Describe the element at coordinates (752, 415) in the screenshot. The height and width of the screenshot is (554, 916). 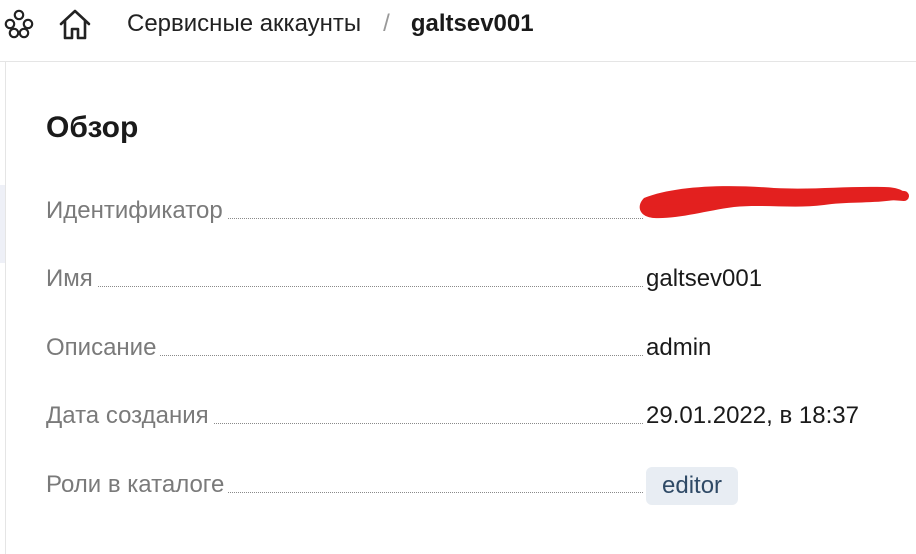
I see `value-created-at: 29.01.2022, в 18:37` at that location.